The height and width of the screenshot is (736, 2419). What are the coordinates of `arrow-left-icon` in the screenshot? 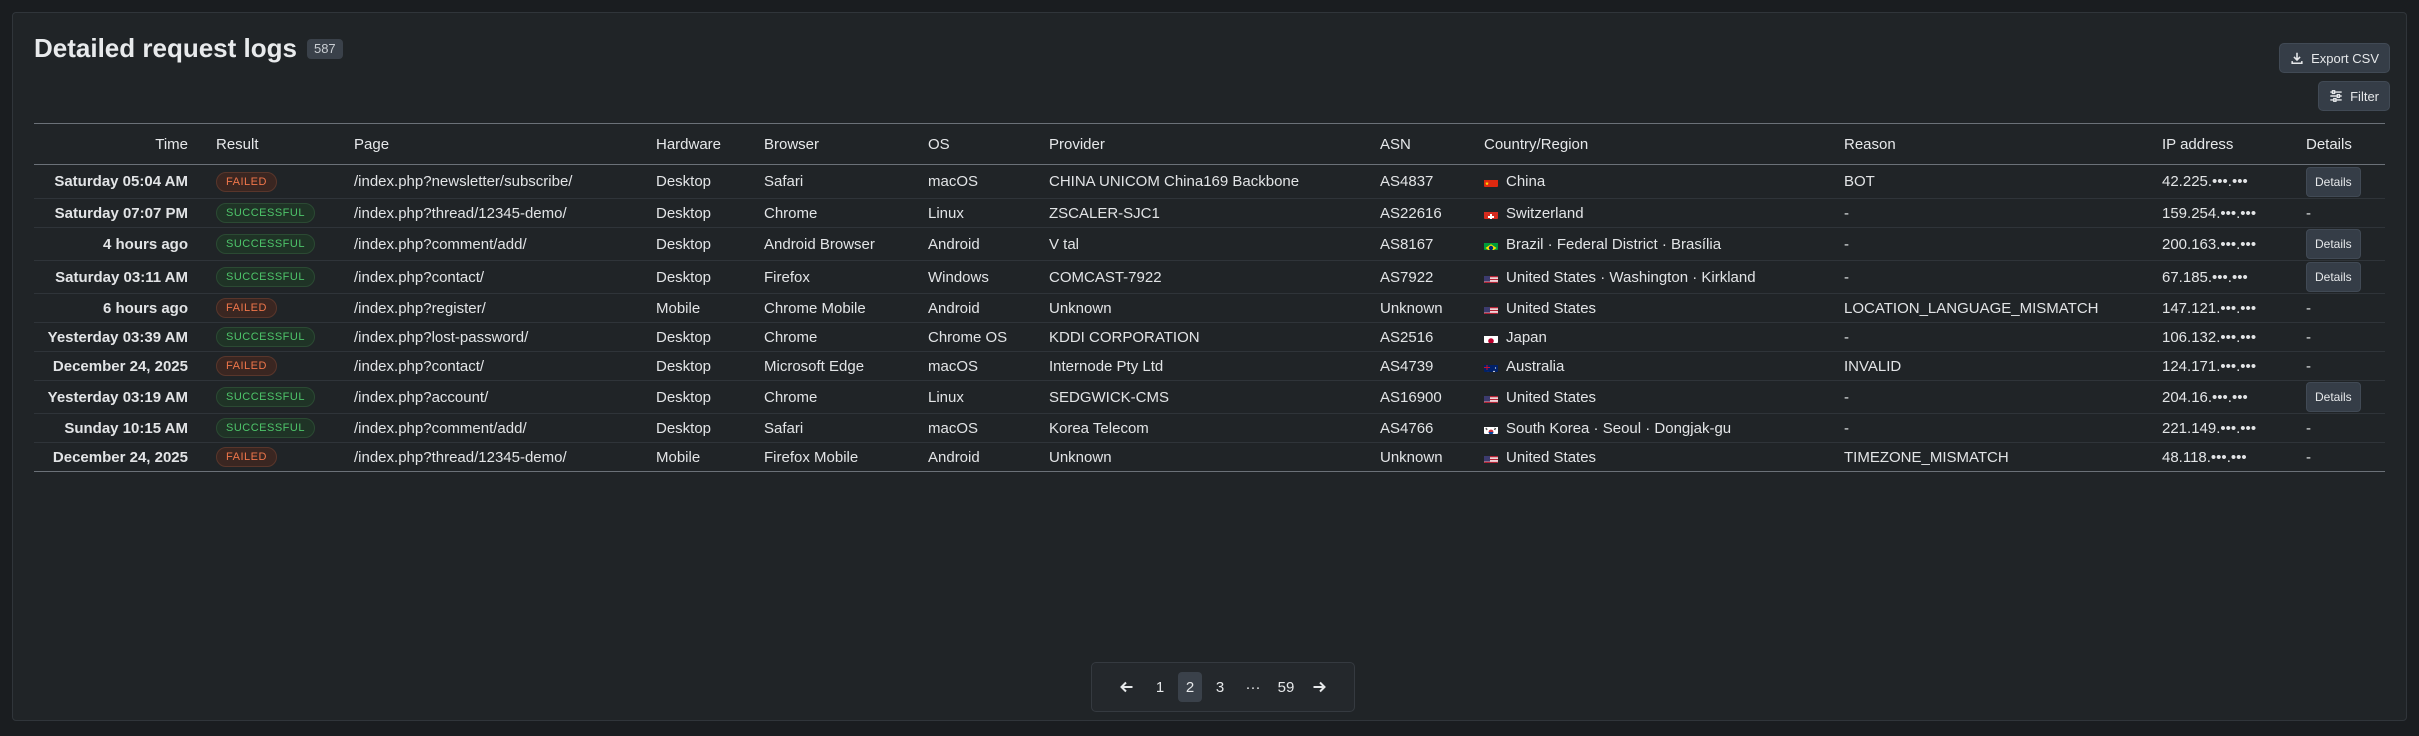 It's located at (1127, 687).